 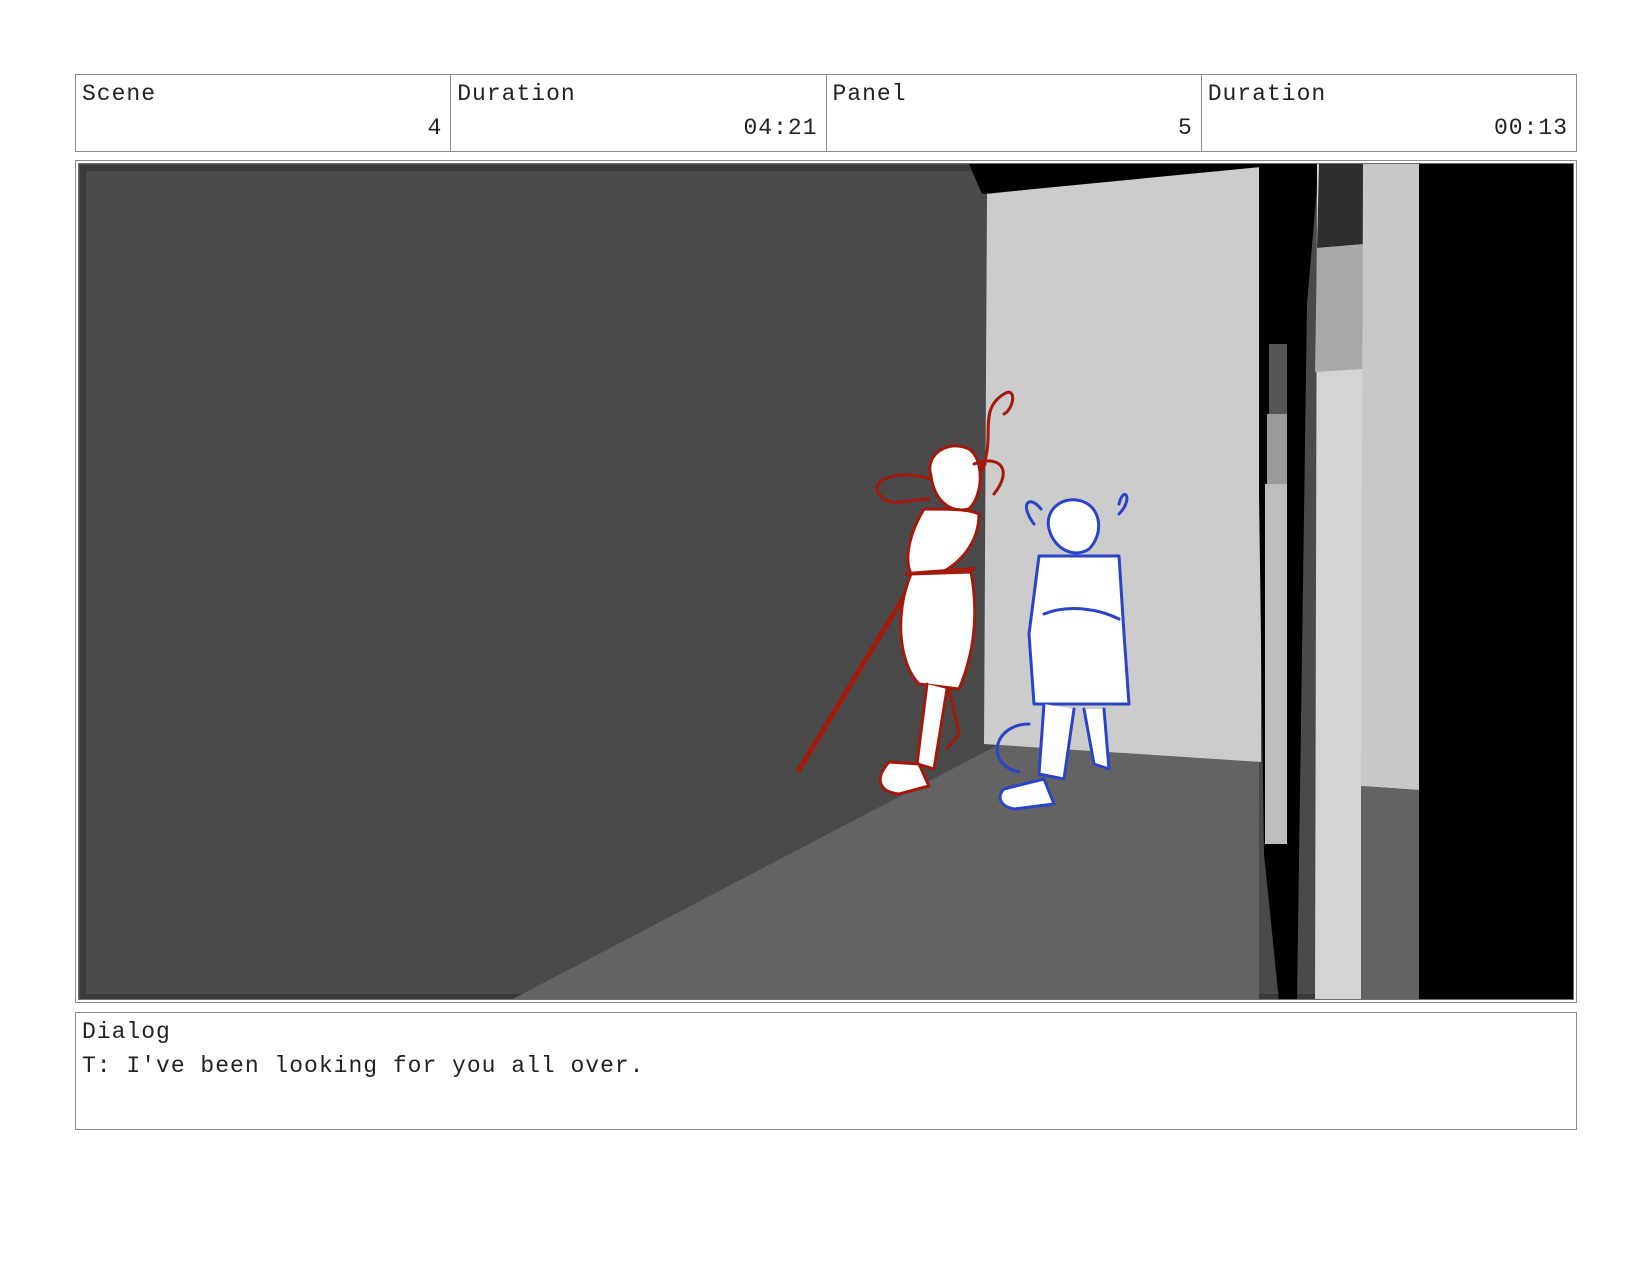 What do you see at coordinates (639, 113) in the screenshot?
I see `scene-duration-cell: Duration 04:21` at bounding box center [639, 113].